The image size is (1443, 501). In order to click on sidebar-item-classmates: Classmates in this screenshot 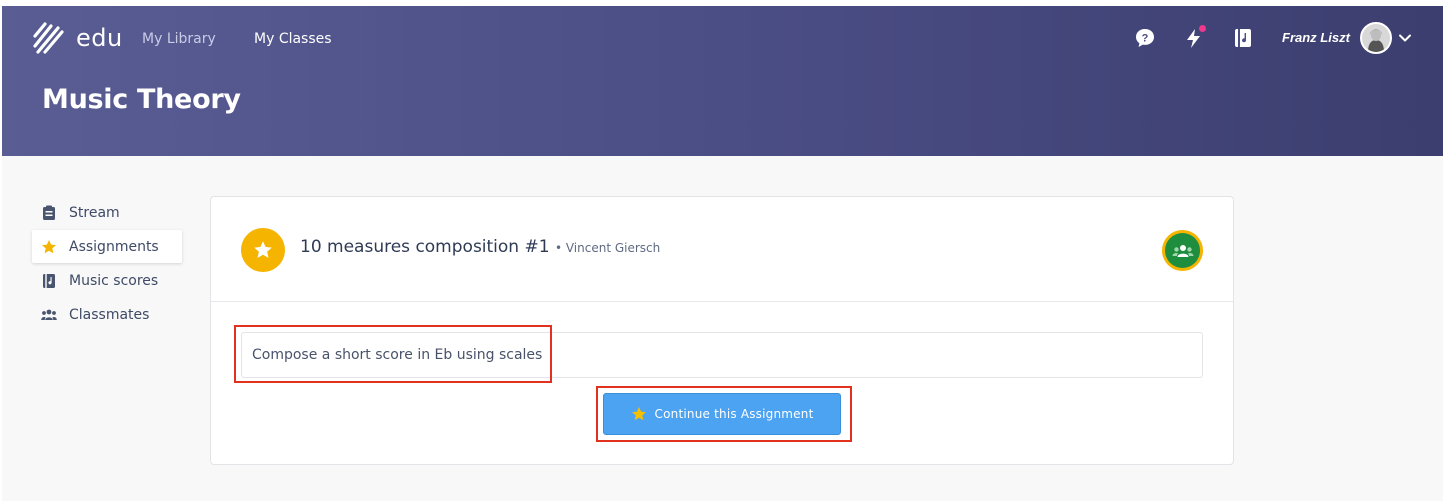, I will do `click(107, 314)`.